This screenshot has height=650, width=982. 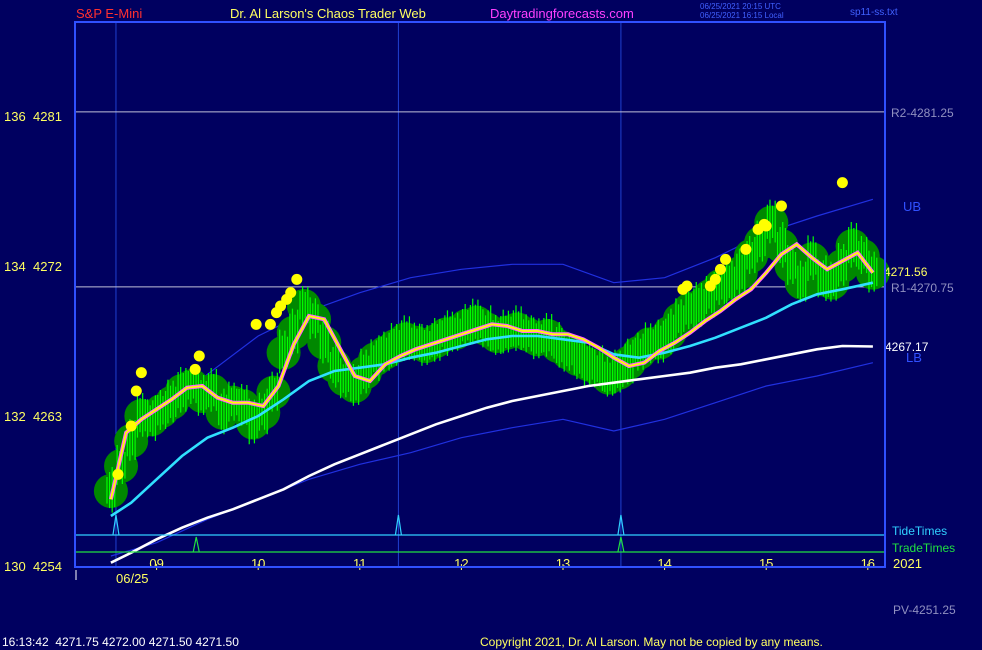 I want to click on times-layer, so click(x=480, y=533).